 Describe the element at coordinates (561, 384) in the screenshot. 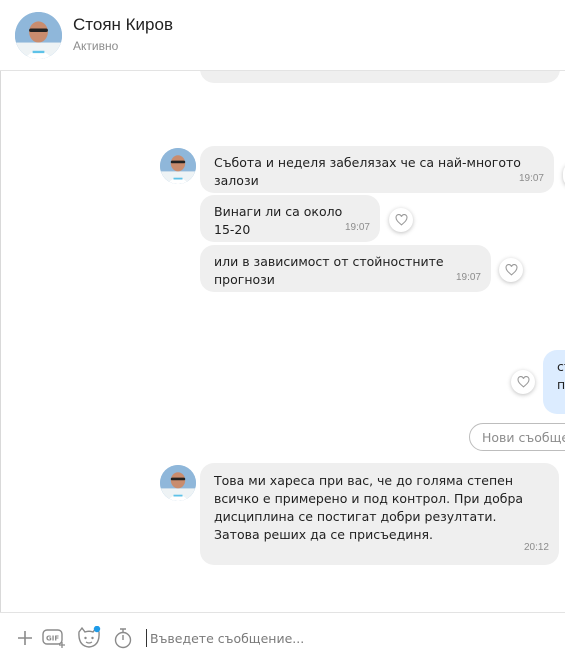

I see `message-text-line2: п` at that location.